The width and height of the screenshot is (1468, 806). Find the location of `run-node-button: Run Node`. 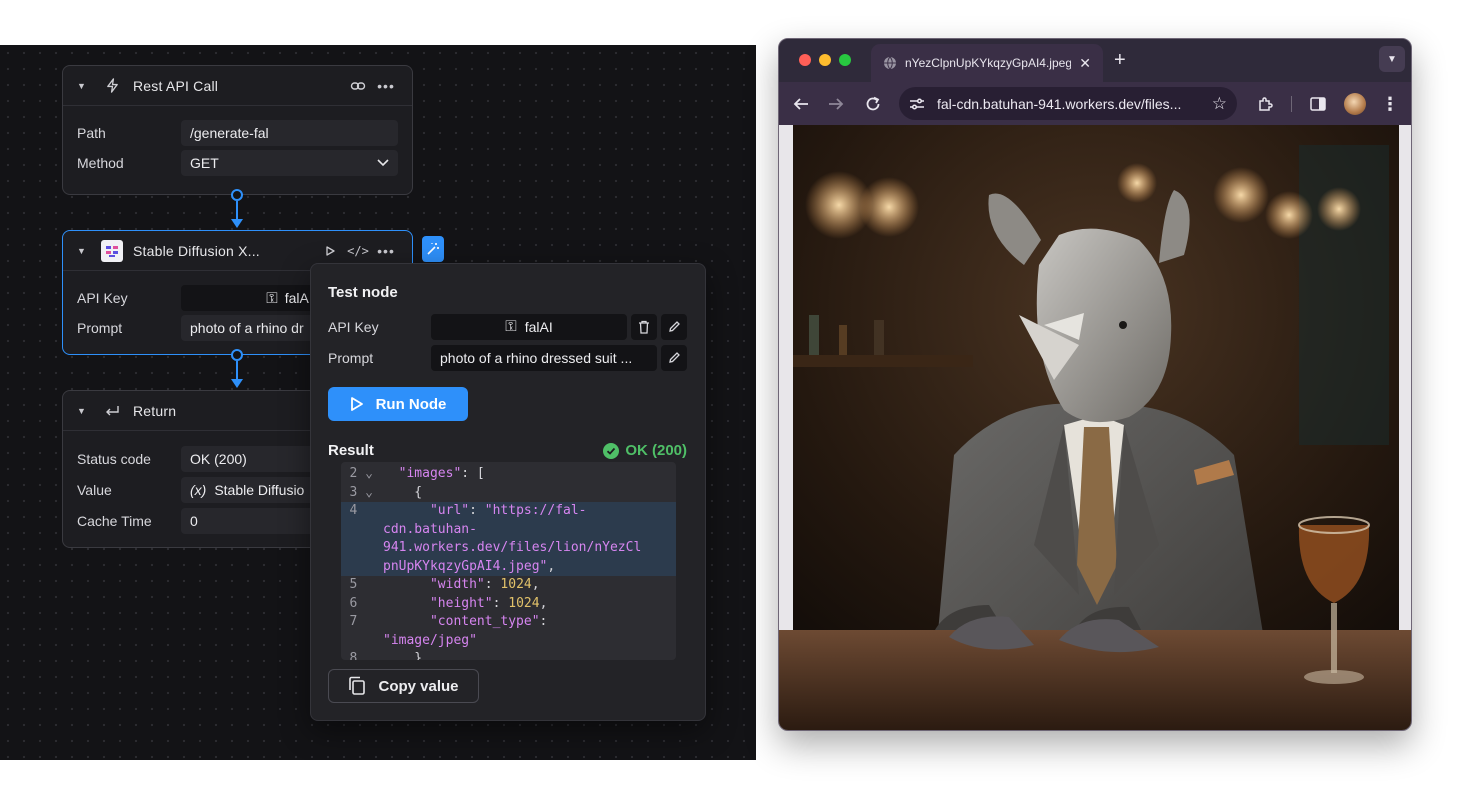

run-node-button: Run Node is located at coordinates (398, 404).